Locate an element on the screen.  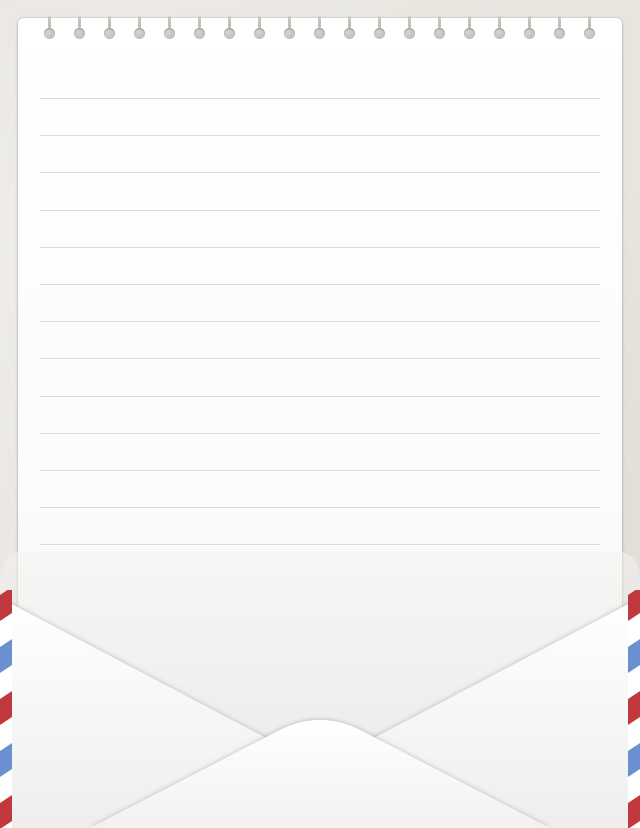
spiral-binding is located at coordinates (320, 39).